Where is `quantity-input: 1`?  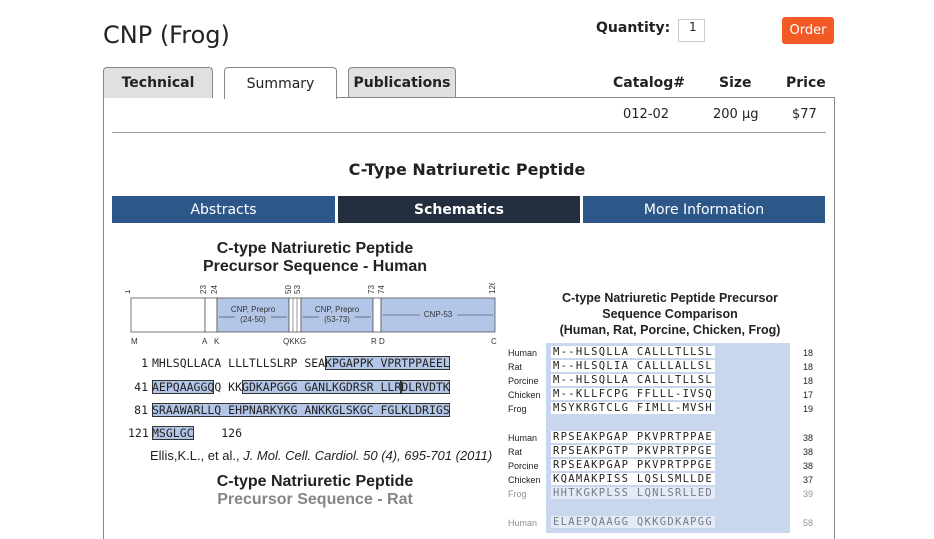
quantity-input: 1 is located at coordinates (691, 30).